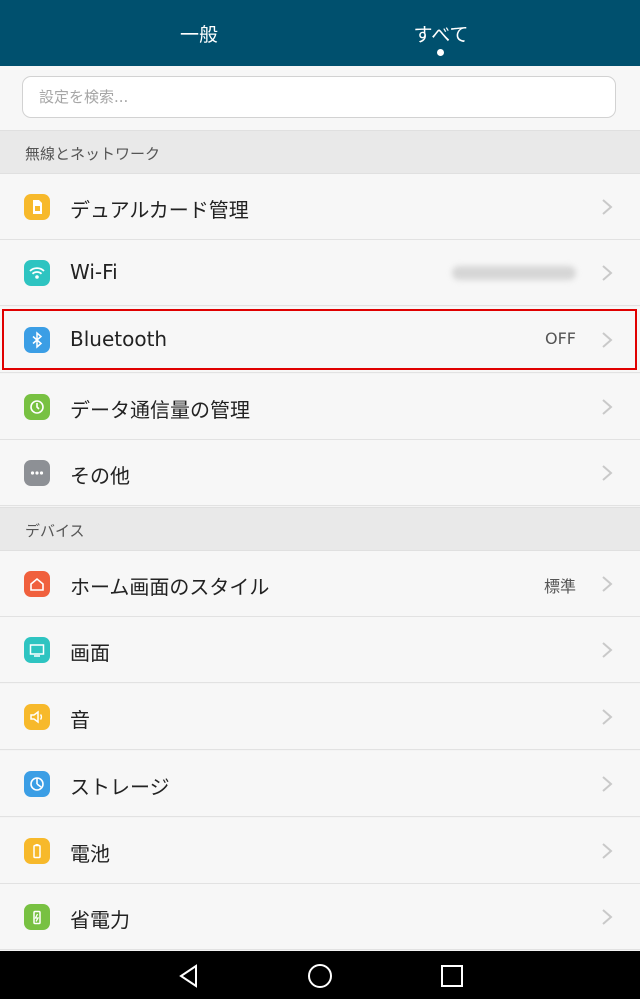  What do you see at coordinates (320, 584) in the screenshot?
I see `settings-row-home-style: ホーム画面のスタイル 標準` at bounding box center [320, 584].